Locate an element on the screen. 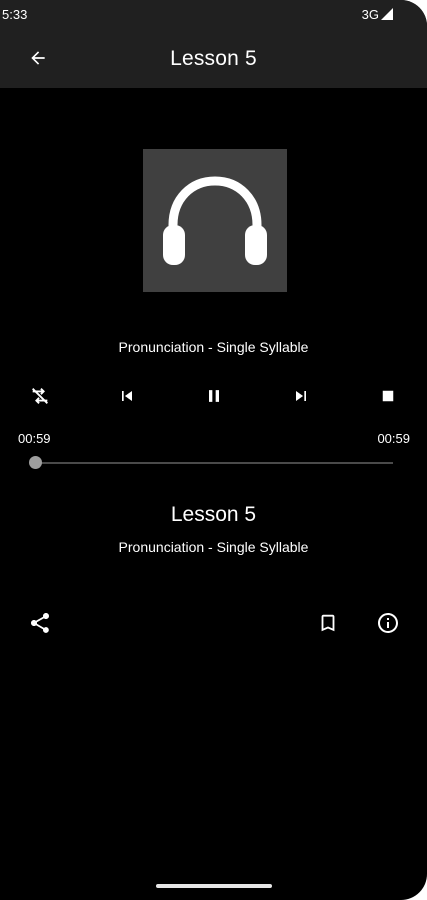 The image size is (427, 900). status-bar: 5:33 3G is located at coordinates (213, 14).